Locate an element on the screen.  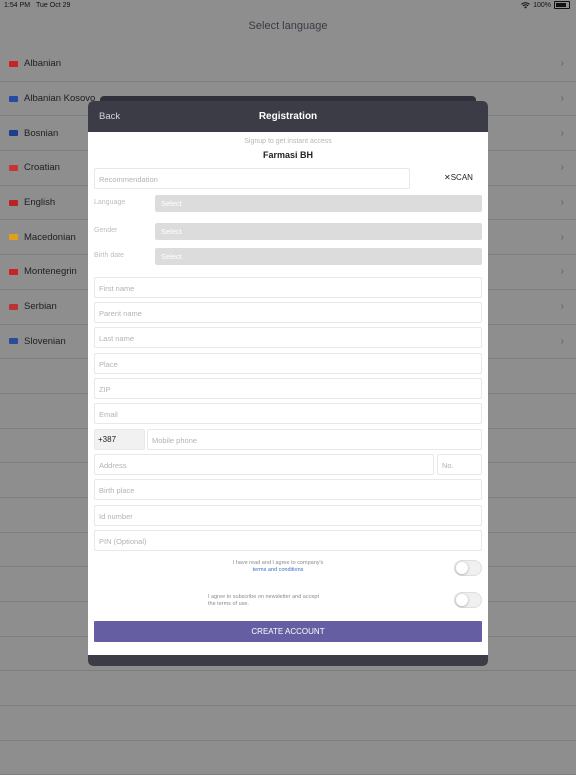
parent-name-field is located at coordinates (288, 312).